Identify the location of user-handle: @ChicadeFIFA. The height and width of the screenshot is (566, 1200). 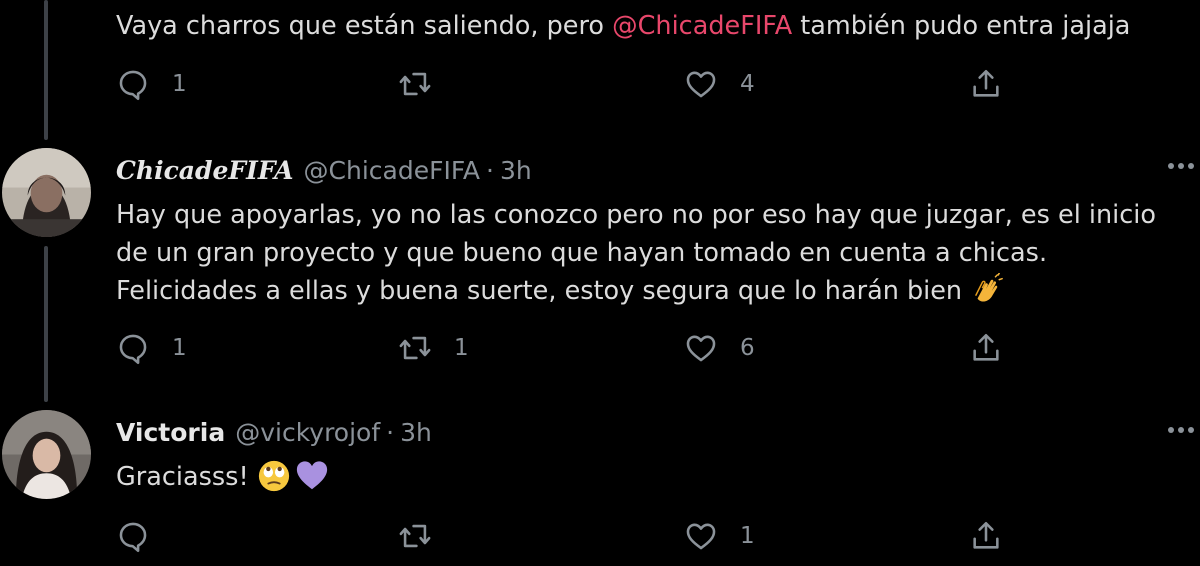
(392, 170).